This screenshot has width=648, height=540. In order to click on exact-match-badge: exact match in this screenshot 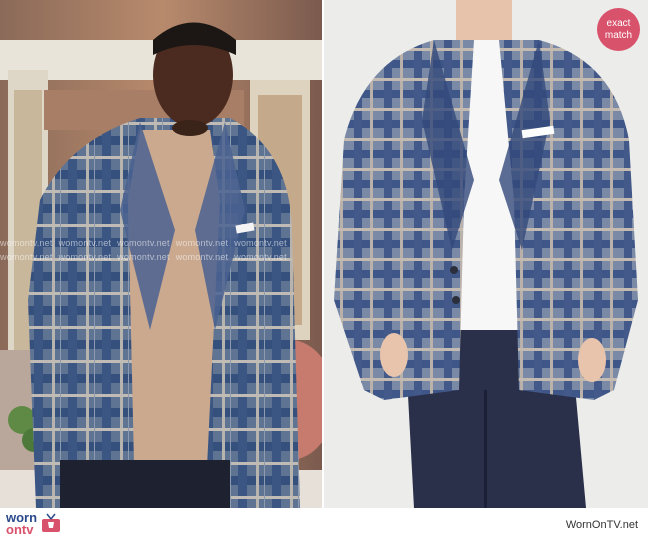, I will do `click(618, 29)`.